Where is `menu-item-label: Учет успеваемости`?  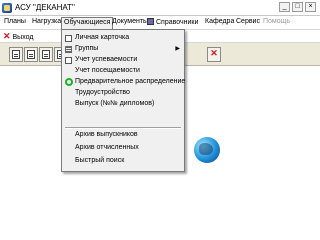 menu-item-label: Учет успеваемости is located at coordinates (106, 59).